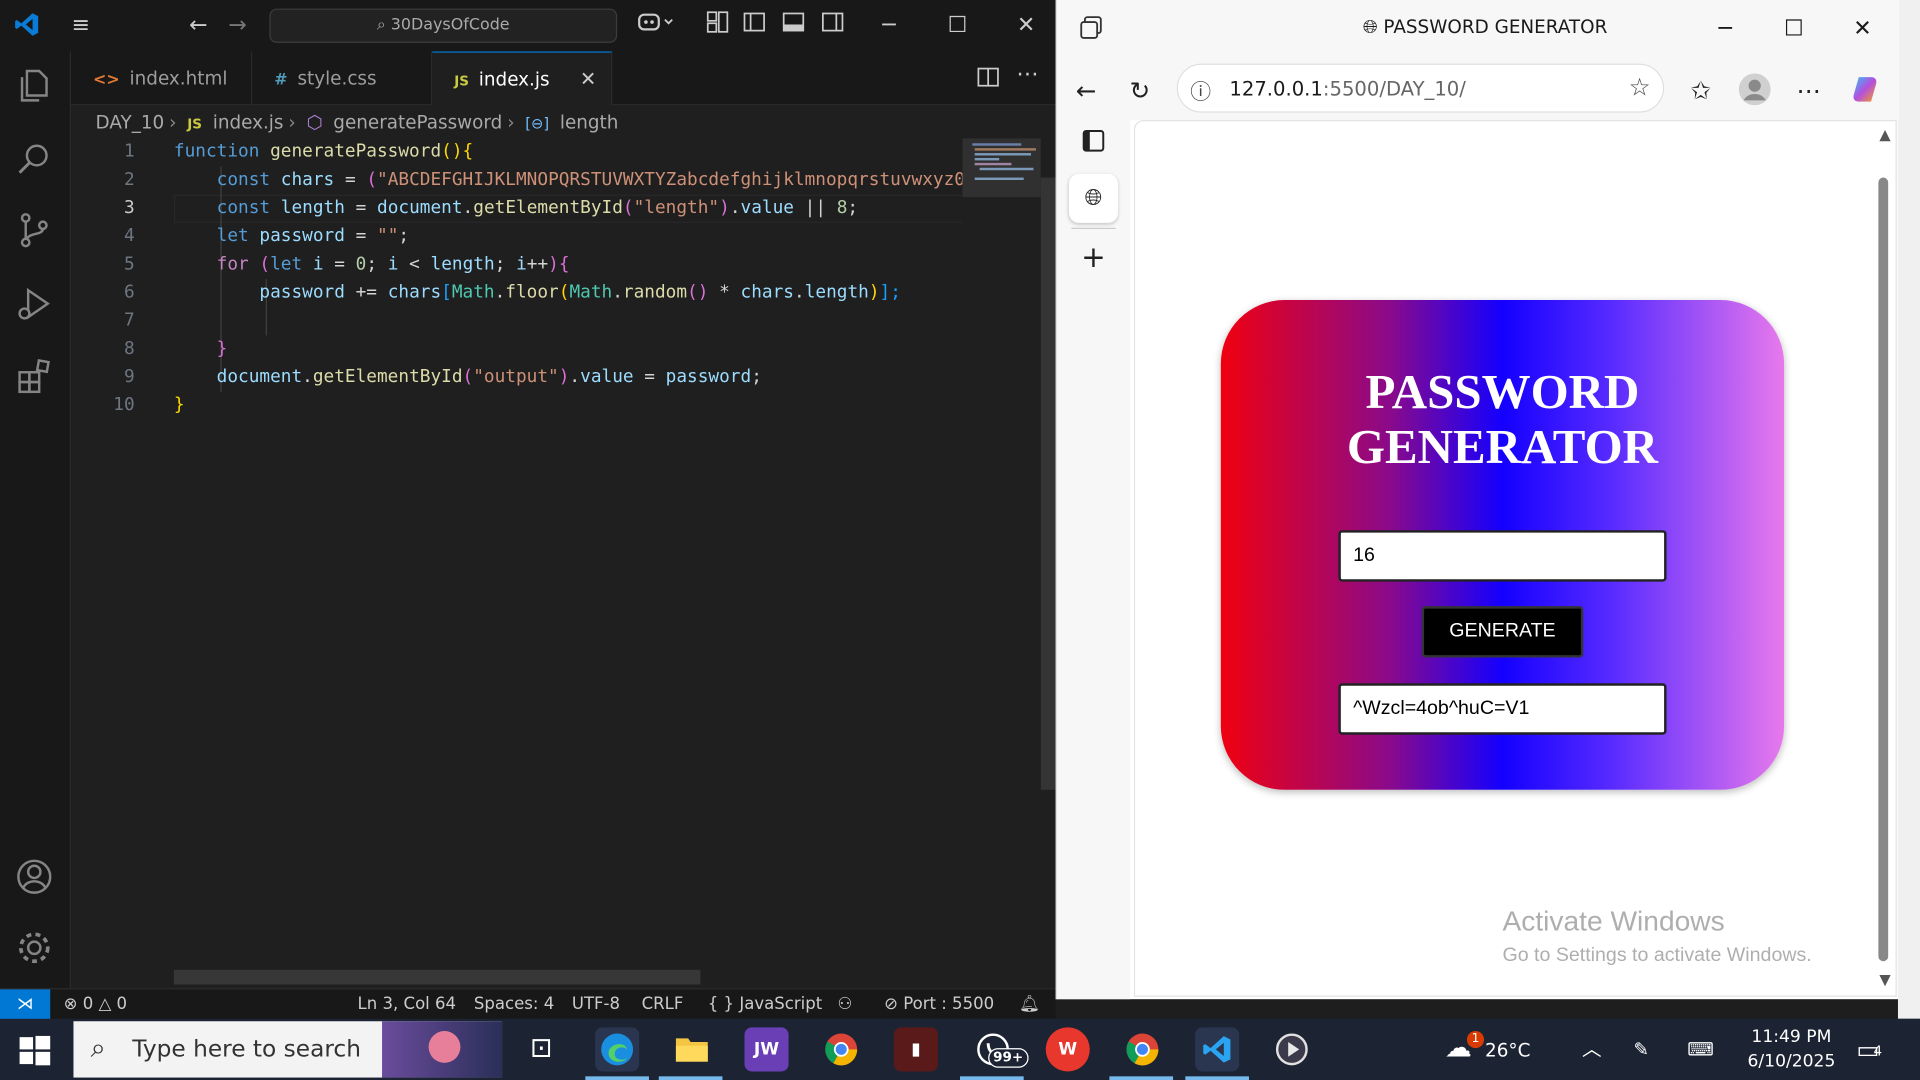 This screenshot has height=1080, width=1920. I want to click on code-line: 8 }, so click(175, 349).